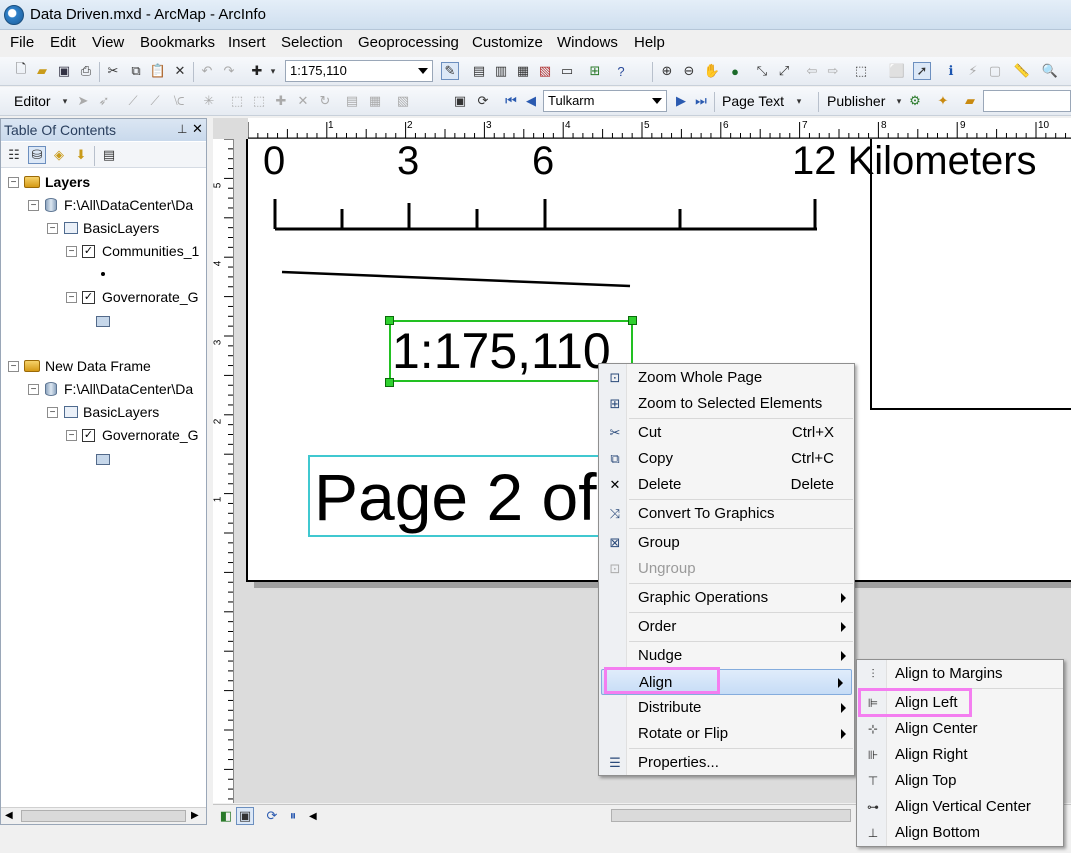 The height and width of the screenshot is (853, 1071). Describe the element at coordinates (108, 42) in the screenshot. I see `menu-view: View` at that location.